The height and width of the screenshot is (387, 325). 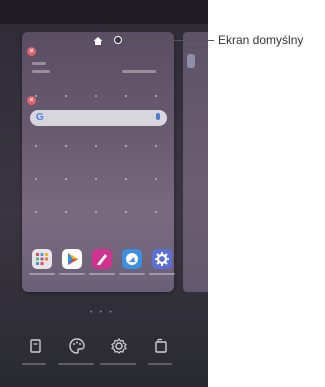 I want to click on play-store-icon, so click(x=72, y=259).